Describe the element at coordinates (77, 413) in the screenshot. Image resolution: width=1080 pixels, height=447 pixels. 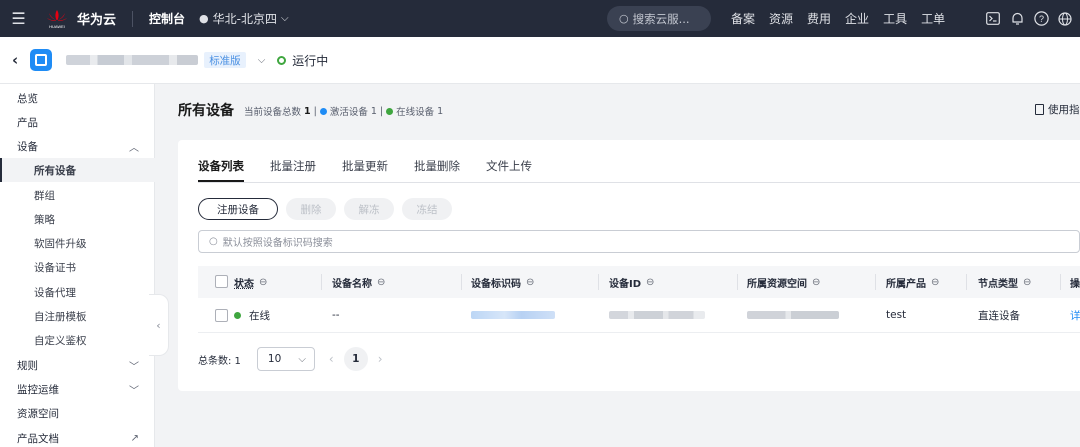
I see `sidebar-item-resource-space: 资源空间` at that location.